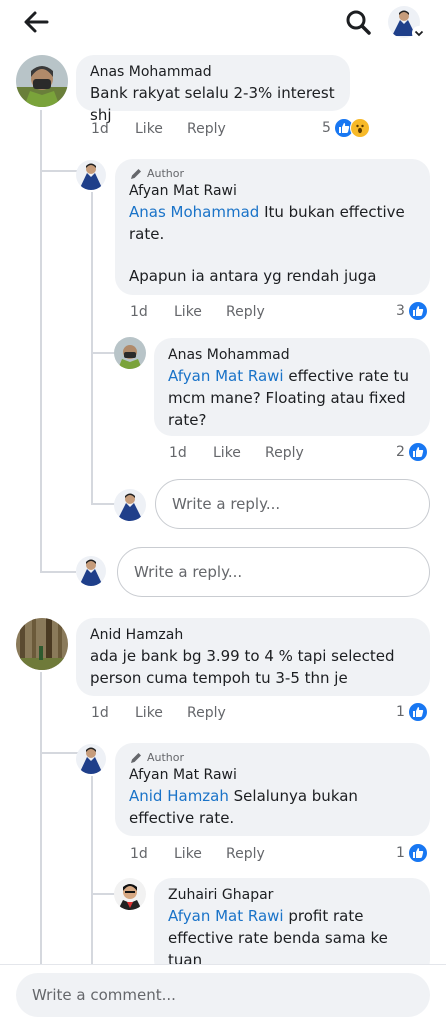 This screenshot has height=1024, width=446. I want to click on back-button, so click(36, 22).